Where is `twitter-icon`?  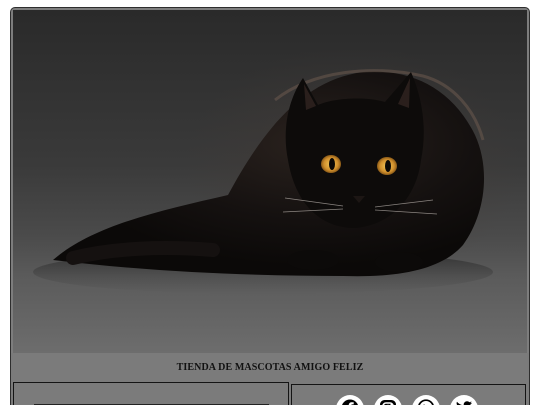 twitter-icon is located at coordinates (464, 400).